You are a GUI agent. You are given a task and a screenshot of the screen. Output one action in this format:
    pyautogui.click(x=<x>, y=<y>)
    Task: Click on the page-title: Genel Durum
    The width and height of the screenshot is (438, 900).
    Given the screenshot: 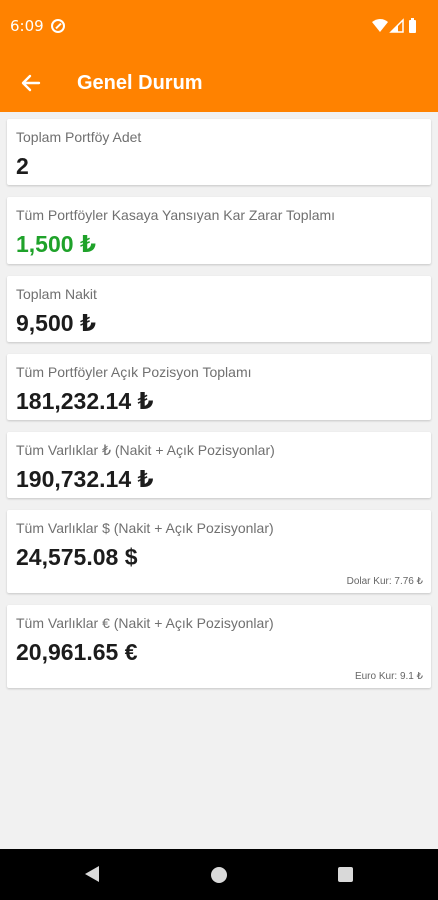 What is the action you would take?
    pyautogui.click(x=140, y=83)
    